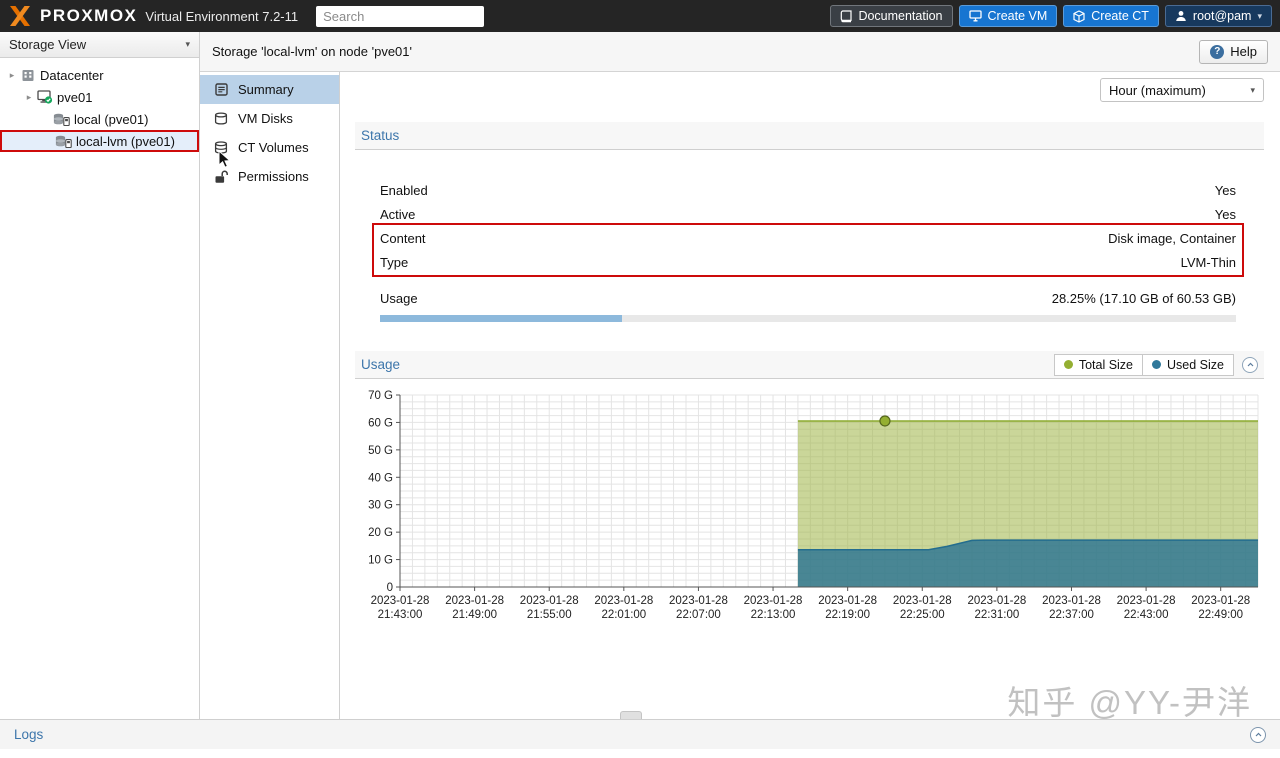 Image resolution: width=1280 pixels, height=758 pixels. I want to click on status-row-value: Disk image, Container, so click(1172, 238).